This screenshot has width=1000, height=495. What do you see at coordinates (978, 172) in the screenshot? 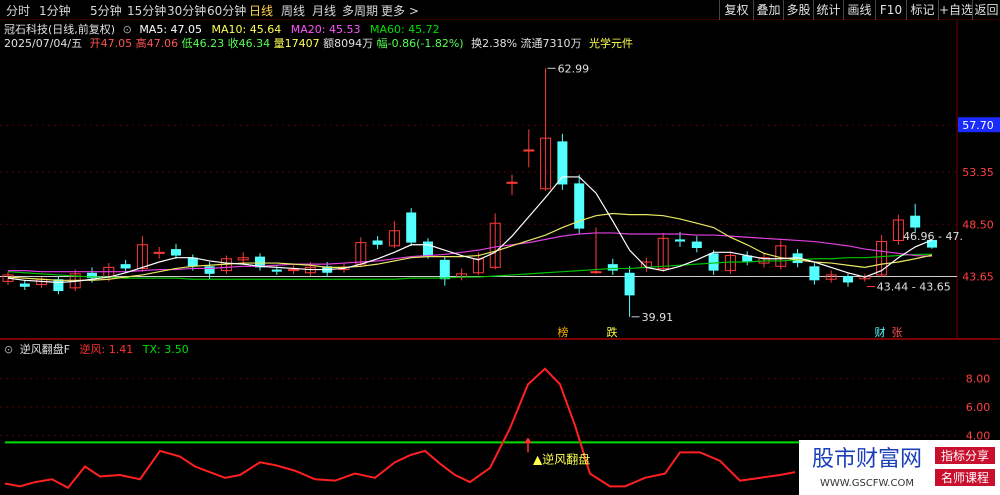
I see `price-axis-tick: 53.35` at bounding box center [978, 172].